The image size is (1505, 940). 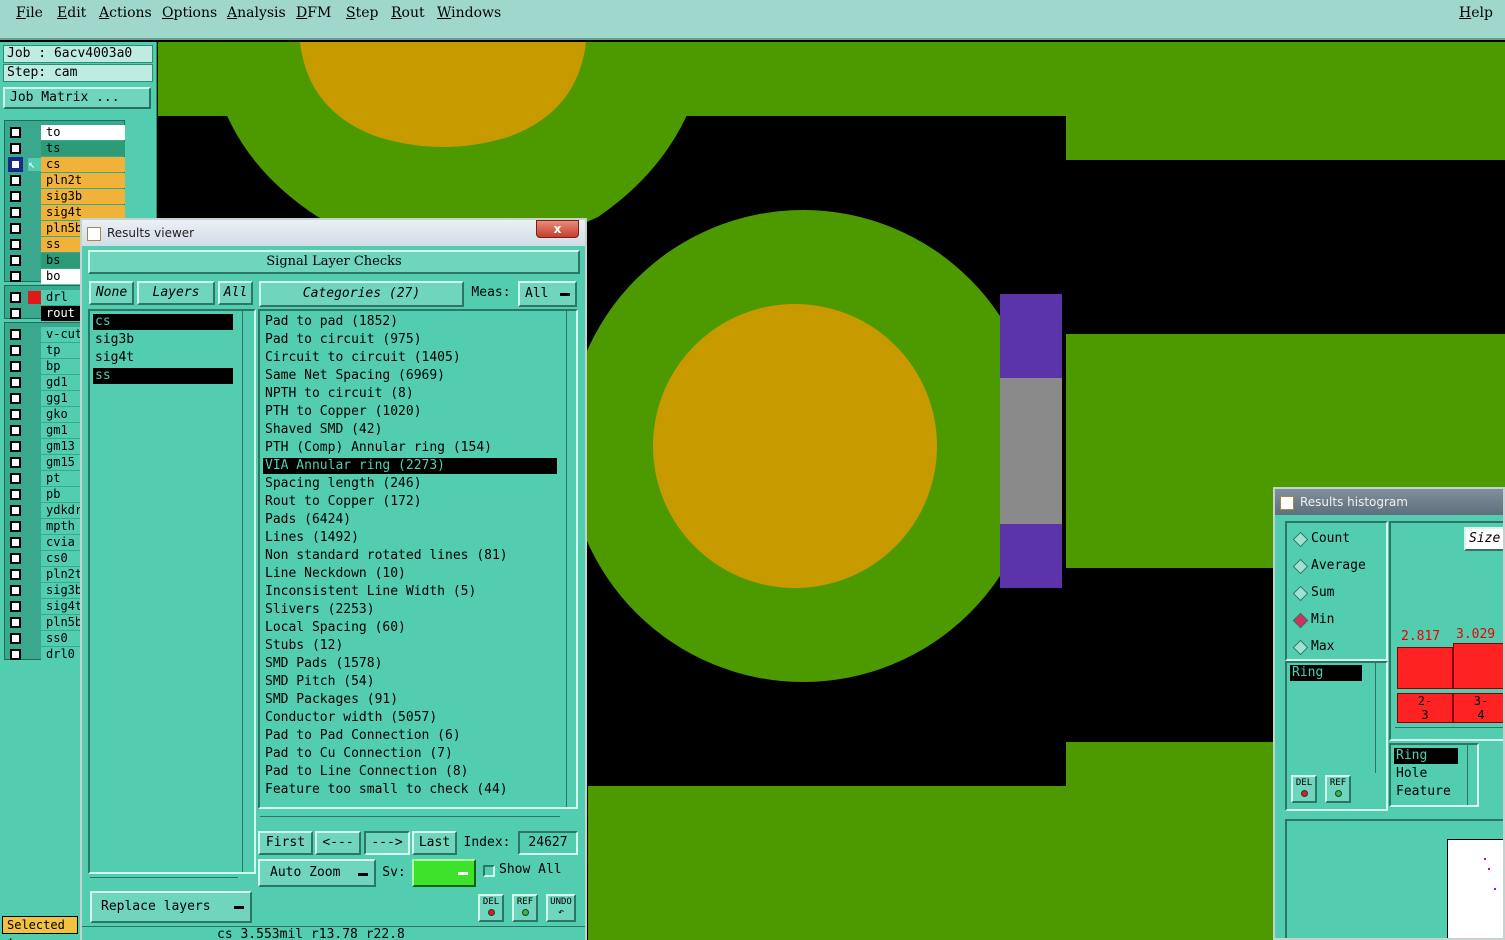 What do you see at coordinates (171, 907) in the screenshot?
I see `replace-layers-dropdown: Replace layers` at bounding box center [171, 907].